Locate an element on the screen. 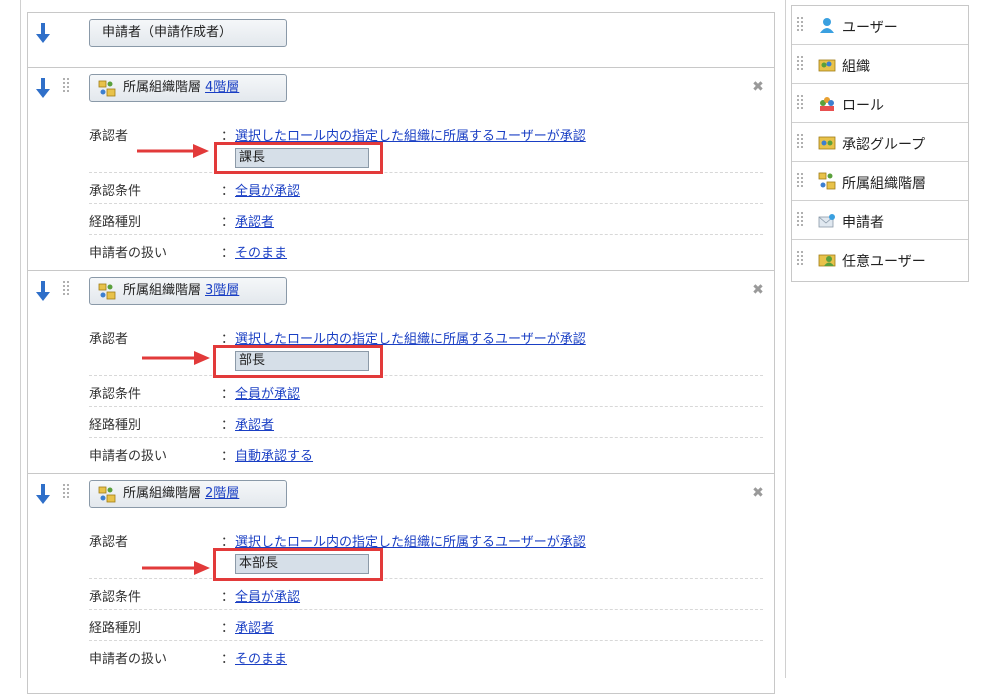 The height and width of the screenshot is (694, 992). palette-item-applicant: 申請者 is located at coordinates (880, 220).